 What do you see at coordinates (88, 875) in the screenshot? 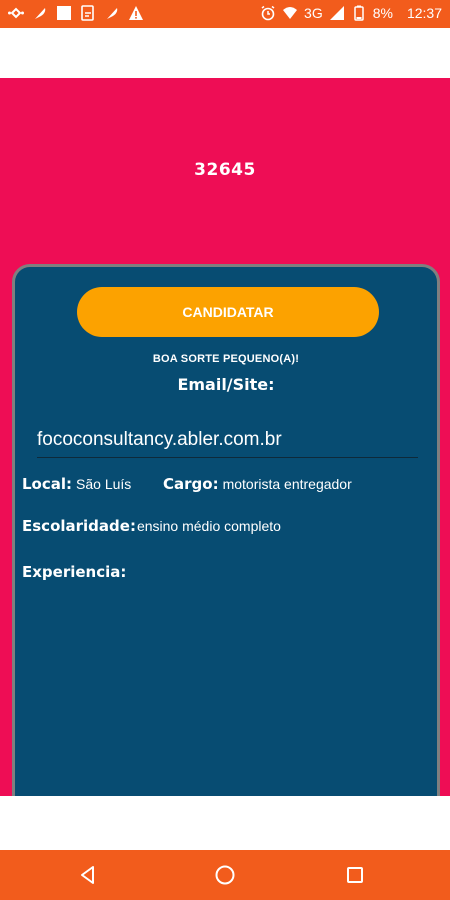
I see `back-icon` at bounding box center [88, 875].